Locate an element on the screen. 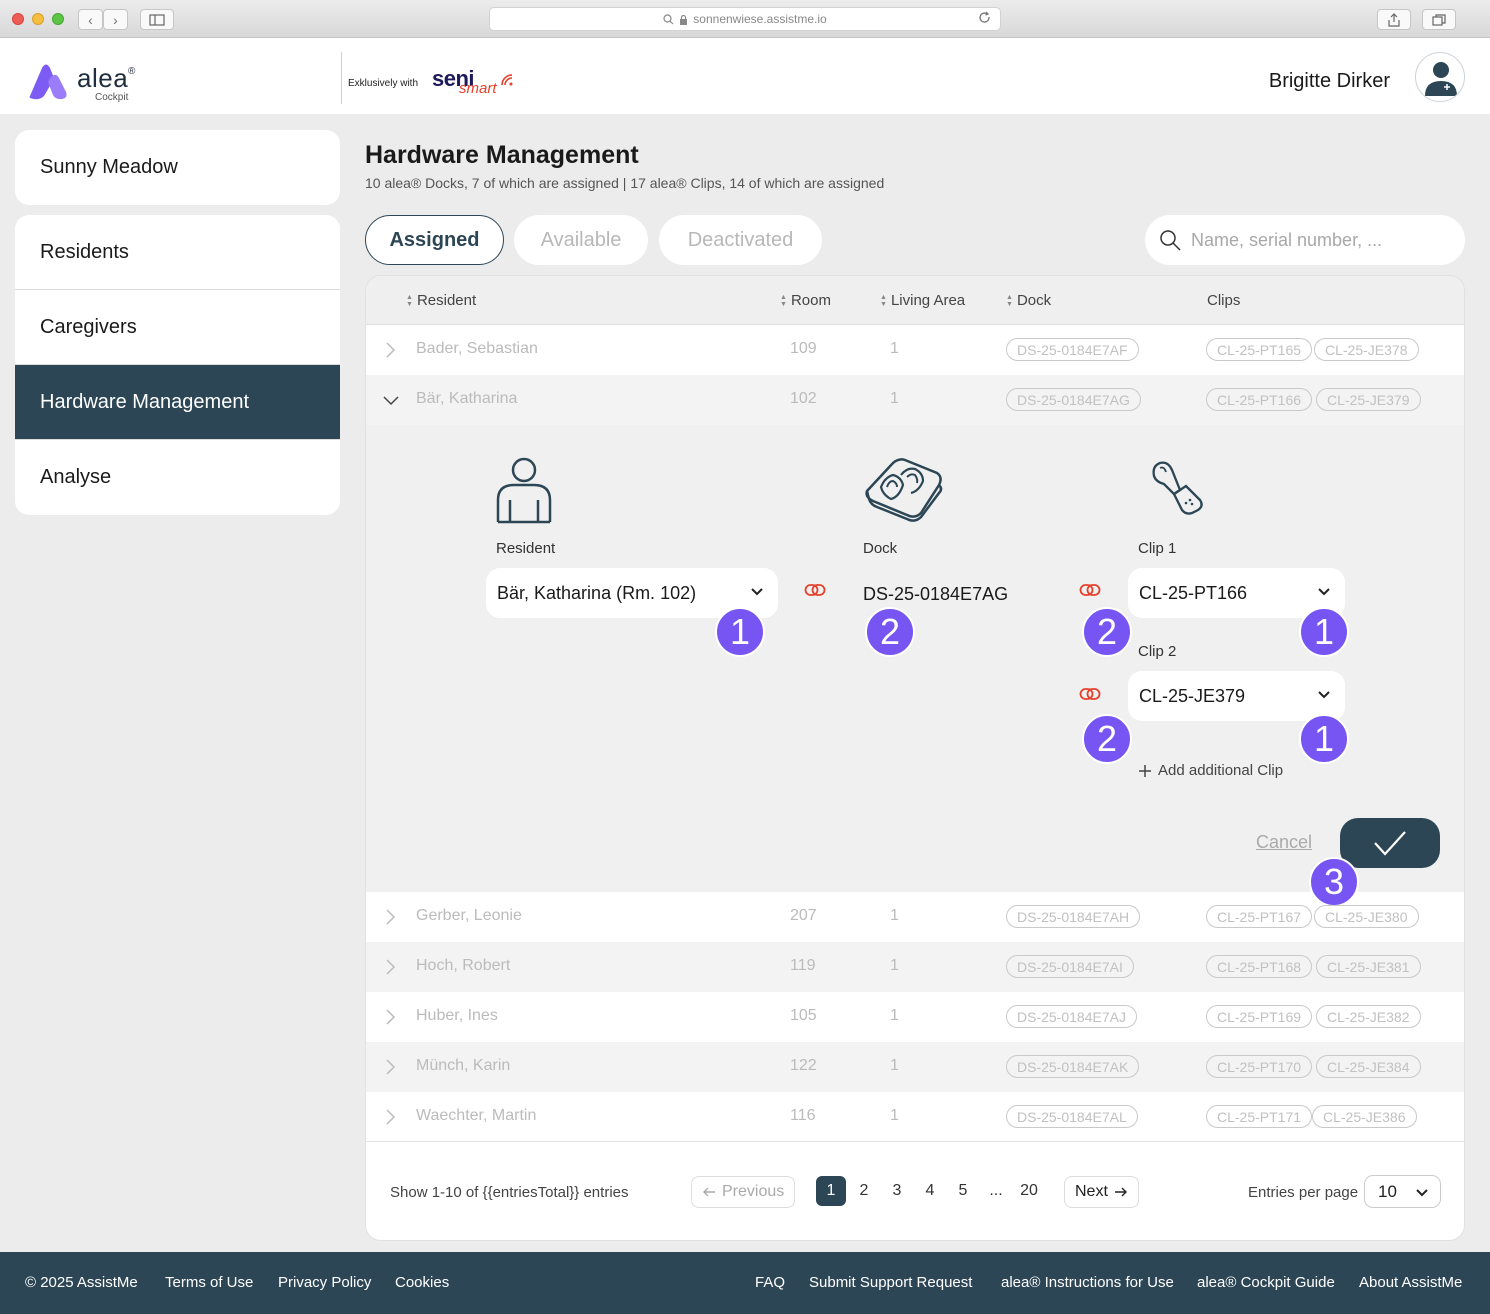  search-icon is located at coordinates (668, 18).